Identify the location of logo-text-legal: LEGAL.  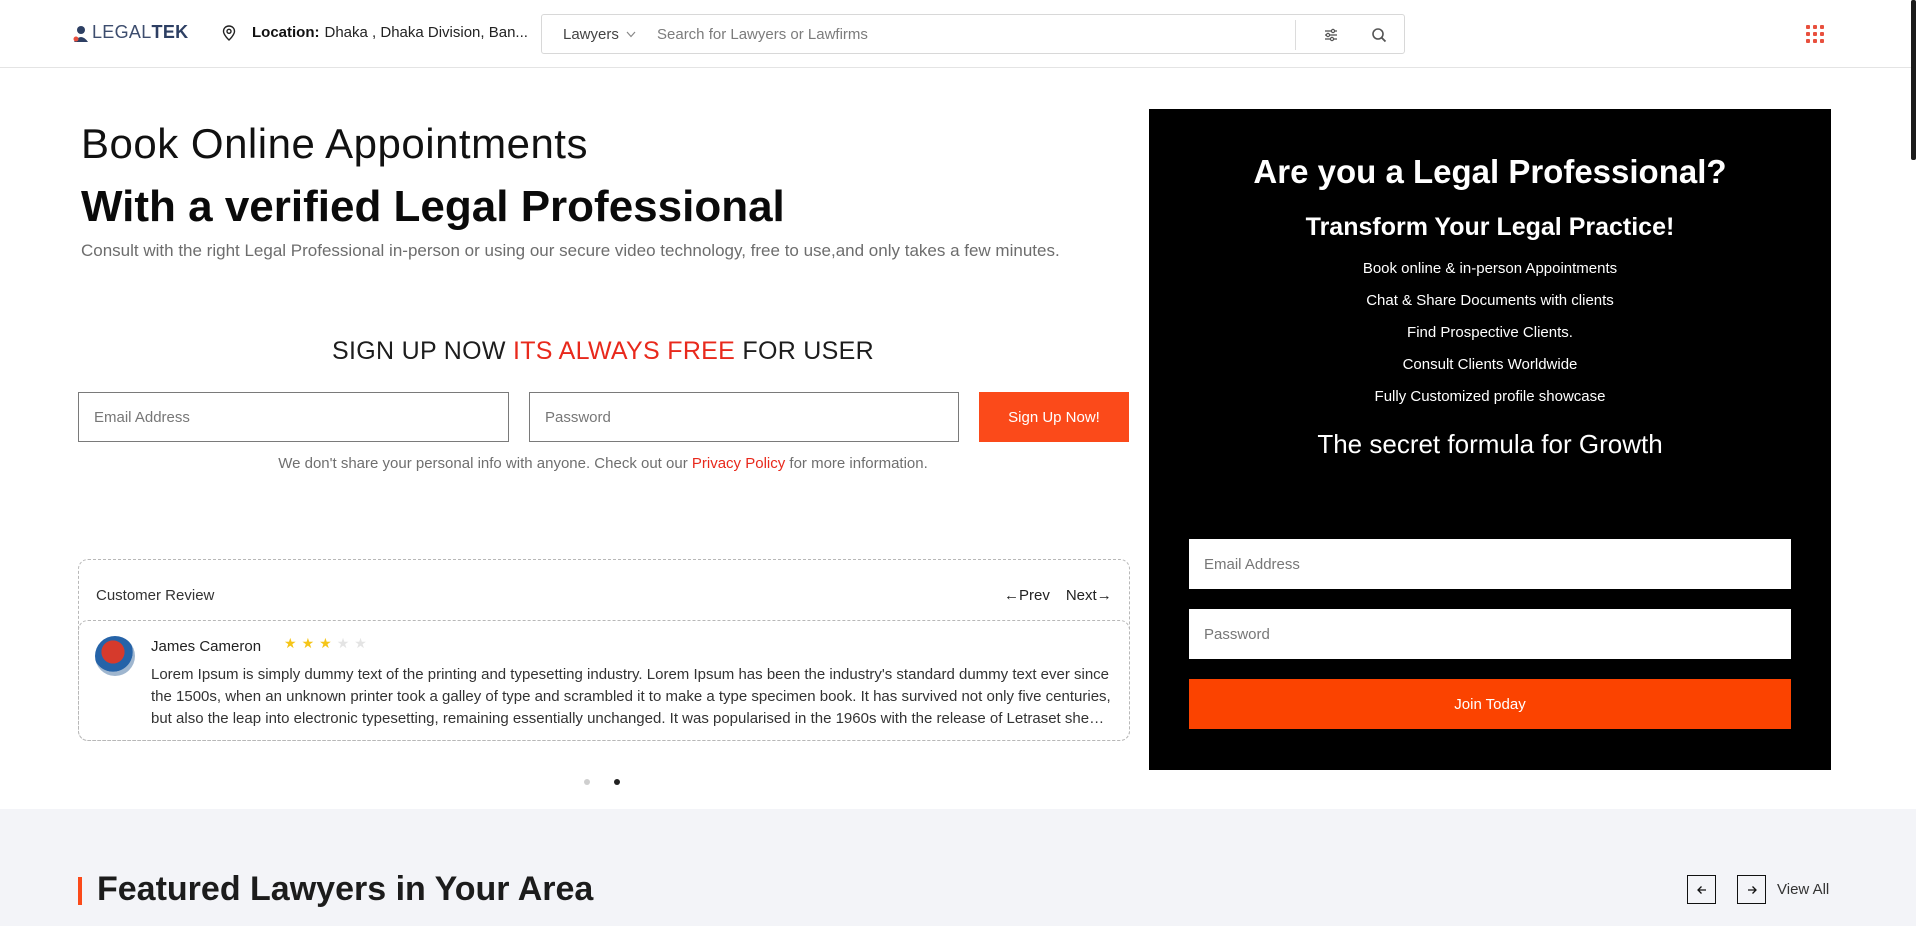
(122, 32).